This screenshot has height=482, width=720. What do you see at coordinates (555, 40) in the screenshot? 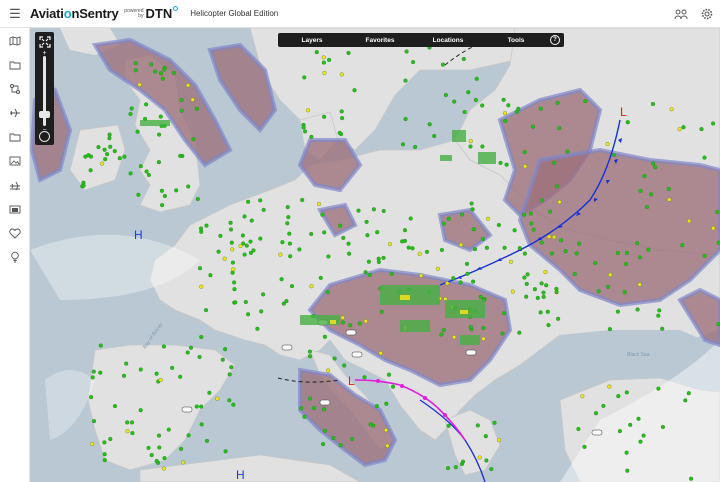
I see `help-icon: ?` at bounding box center [555, 40].